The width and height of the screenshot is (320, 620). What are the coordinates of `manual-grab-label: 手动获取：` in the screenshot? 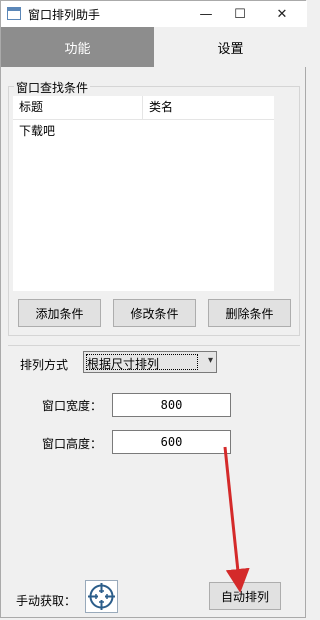 It's located at (46, 601).